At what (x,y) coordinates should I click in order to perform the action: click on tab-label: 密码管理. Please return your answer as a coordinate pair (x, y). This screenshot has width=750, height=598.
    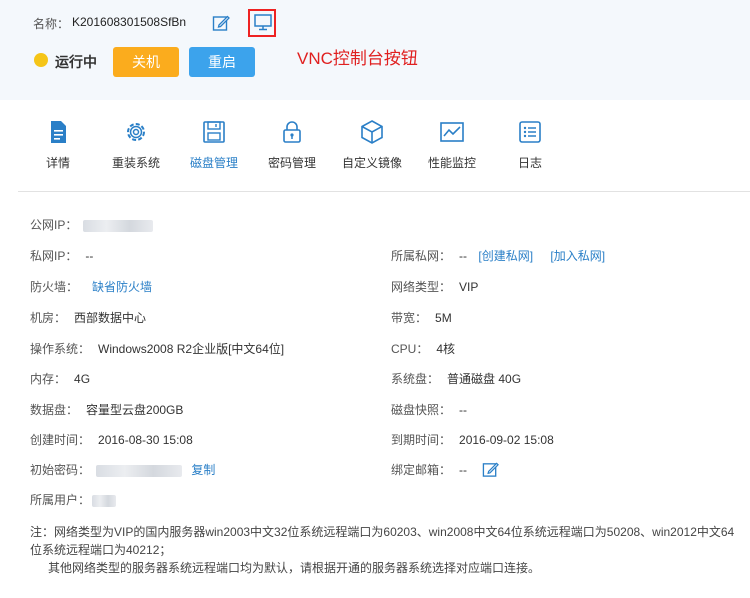
    Looking at the image, I should click on (291, 163).